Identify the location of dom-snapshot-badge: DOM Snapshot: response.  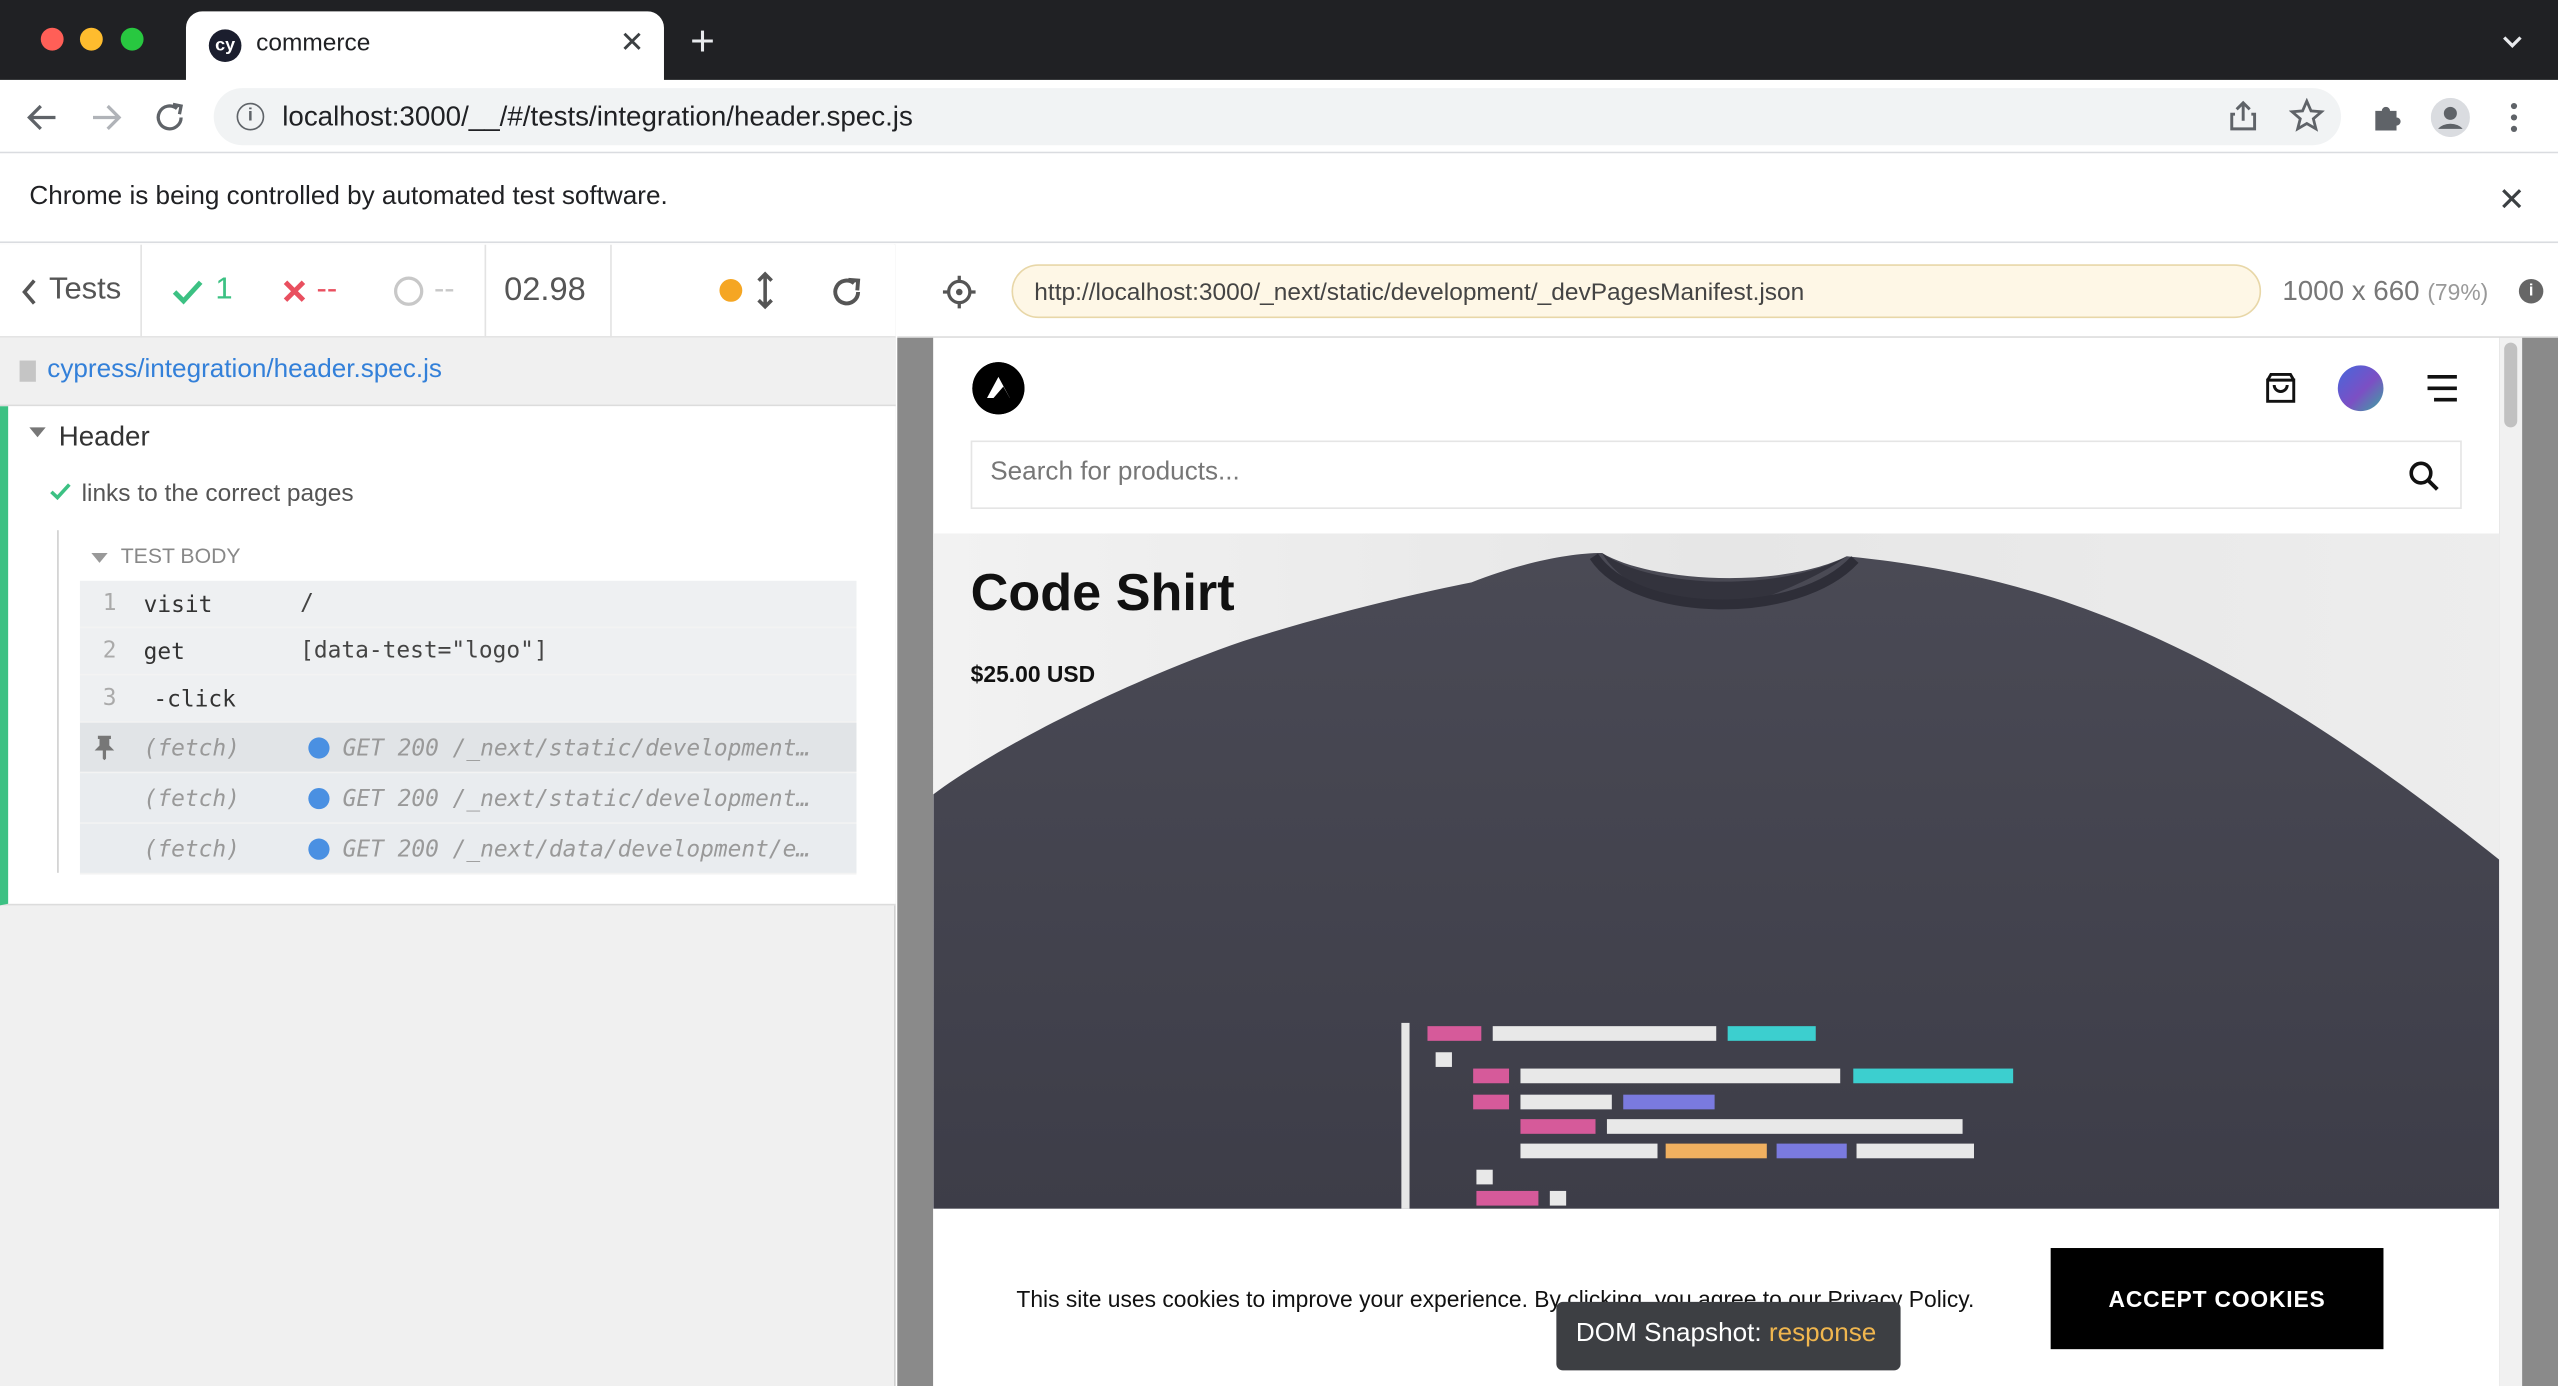
(1728, 1336).